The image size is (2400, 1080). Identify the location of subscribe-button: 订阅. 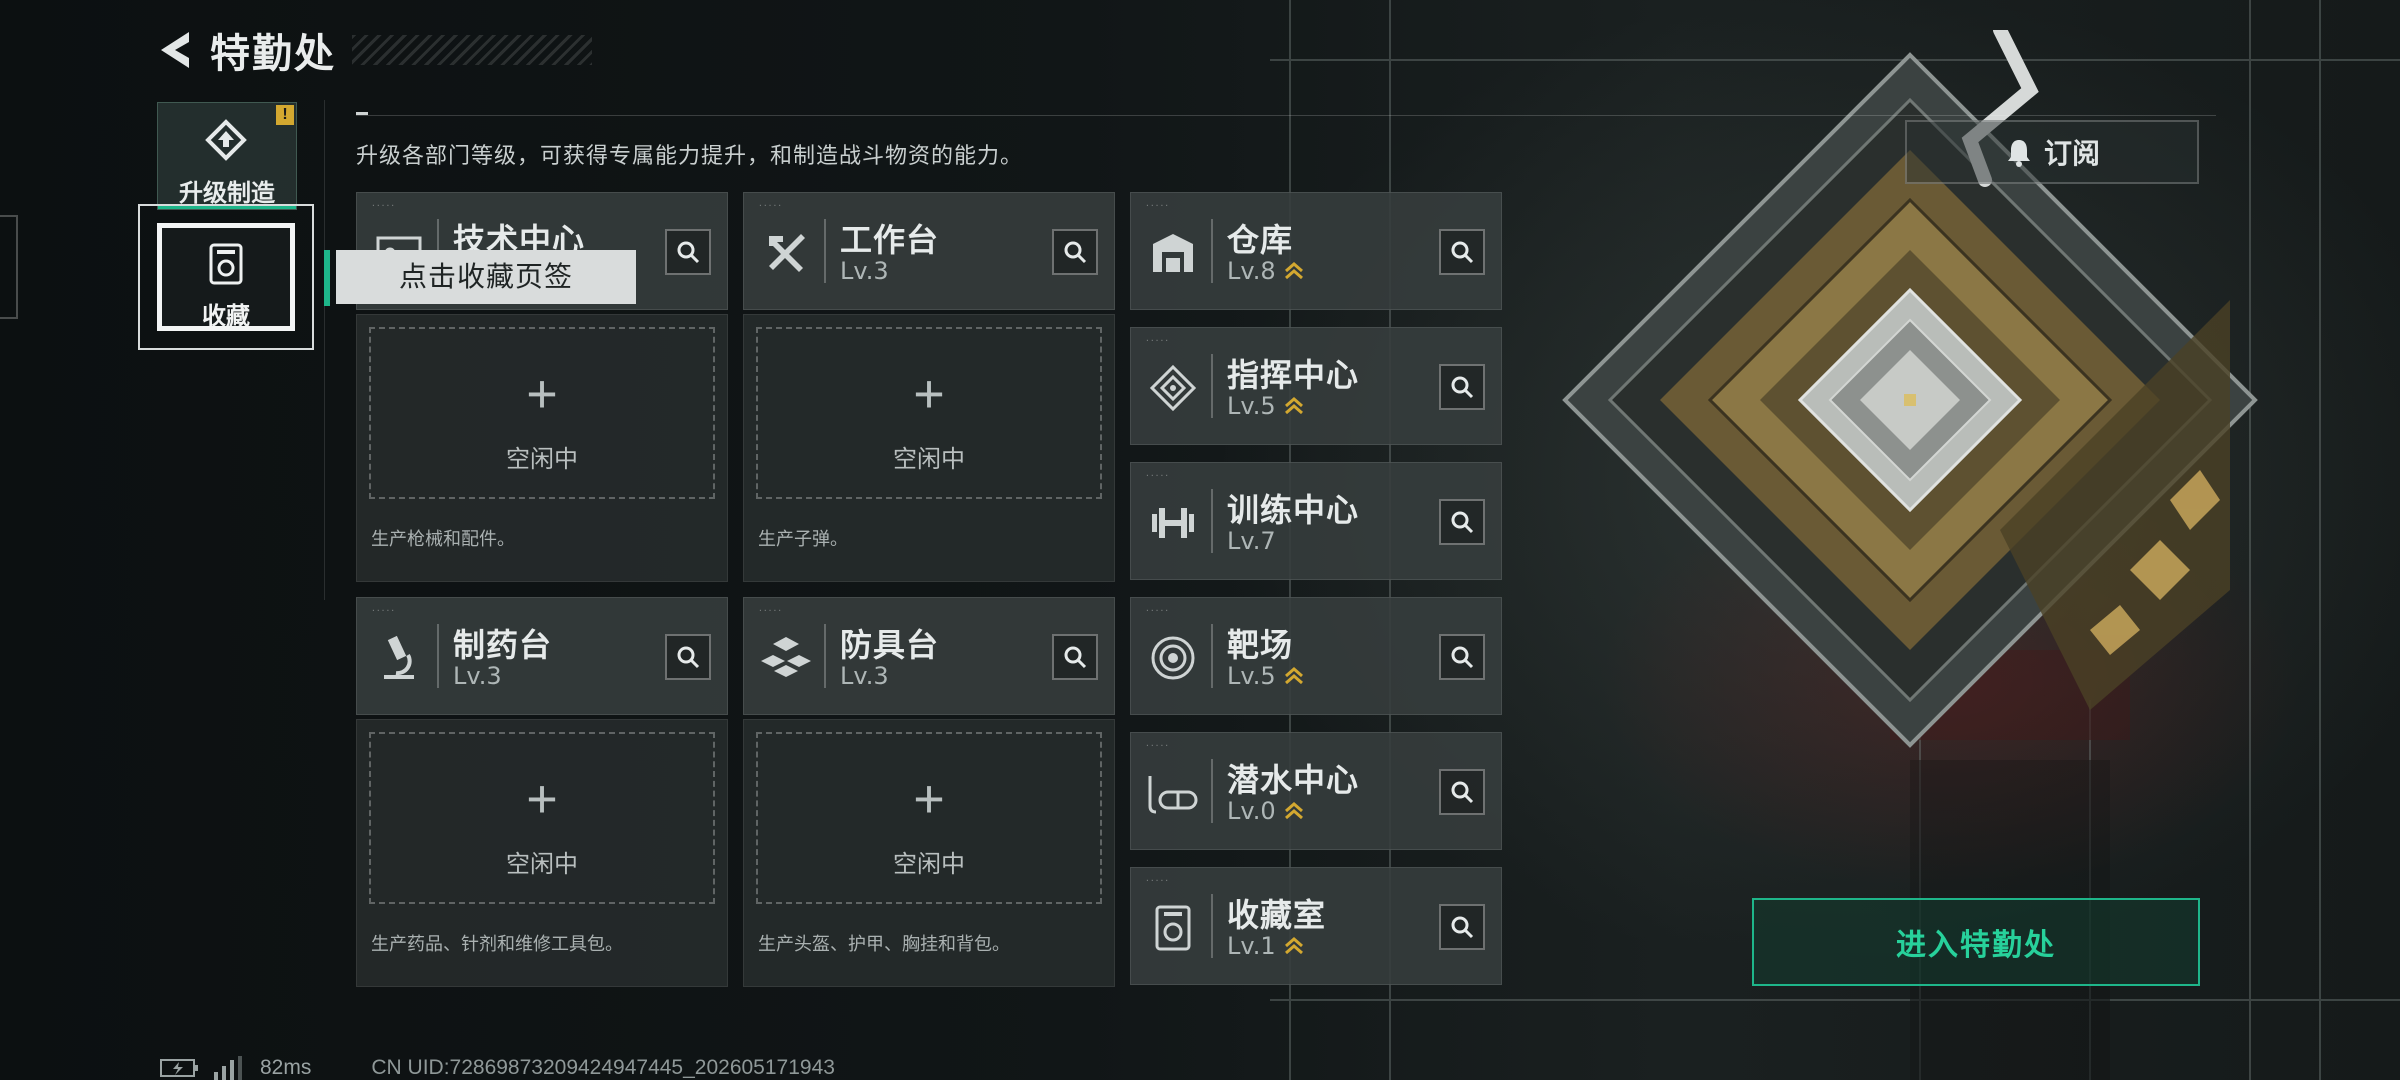
(2052, 152).